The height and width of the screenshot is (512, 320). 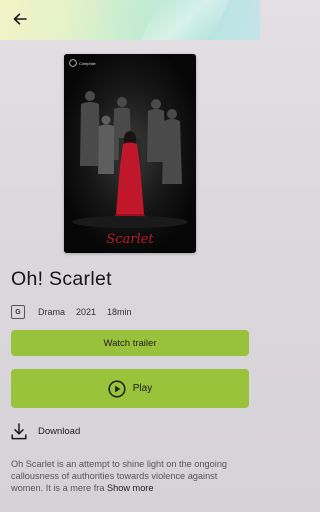 What do you see at coordinates (59, 431) in the screenshot?
I see `download-label: Download` at bounding box center [59, 431].